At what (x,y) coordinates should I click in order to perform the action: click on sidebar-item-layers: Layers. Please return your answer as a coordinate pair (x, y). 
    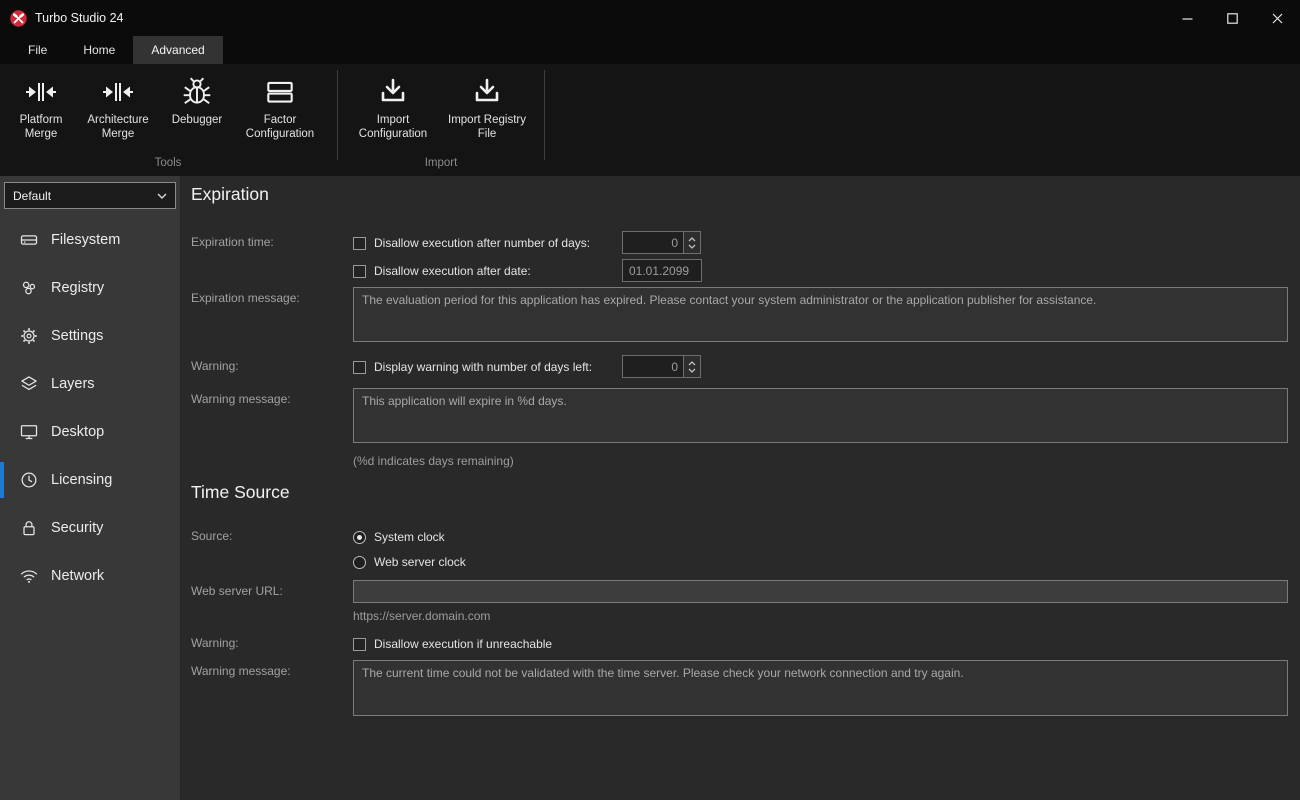
    Looking at the image, I should click on (90, 384).